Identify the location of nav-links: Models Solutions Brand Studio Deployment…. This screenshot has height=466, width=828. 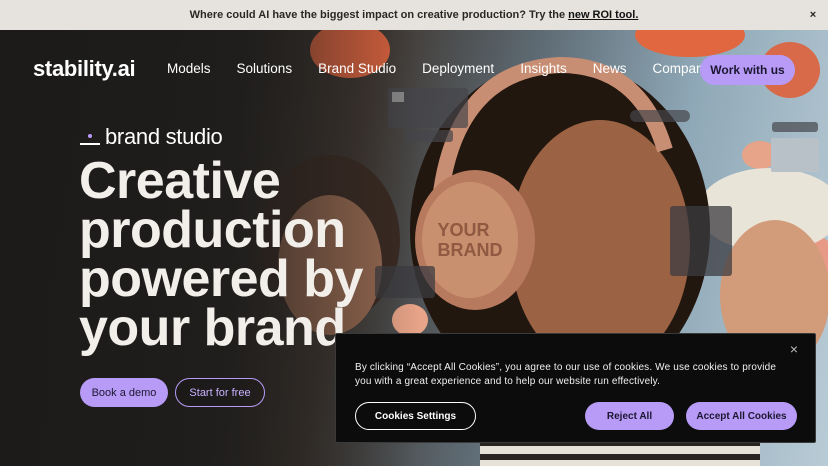
(451, 68).